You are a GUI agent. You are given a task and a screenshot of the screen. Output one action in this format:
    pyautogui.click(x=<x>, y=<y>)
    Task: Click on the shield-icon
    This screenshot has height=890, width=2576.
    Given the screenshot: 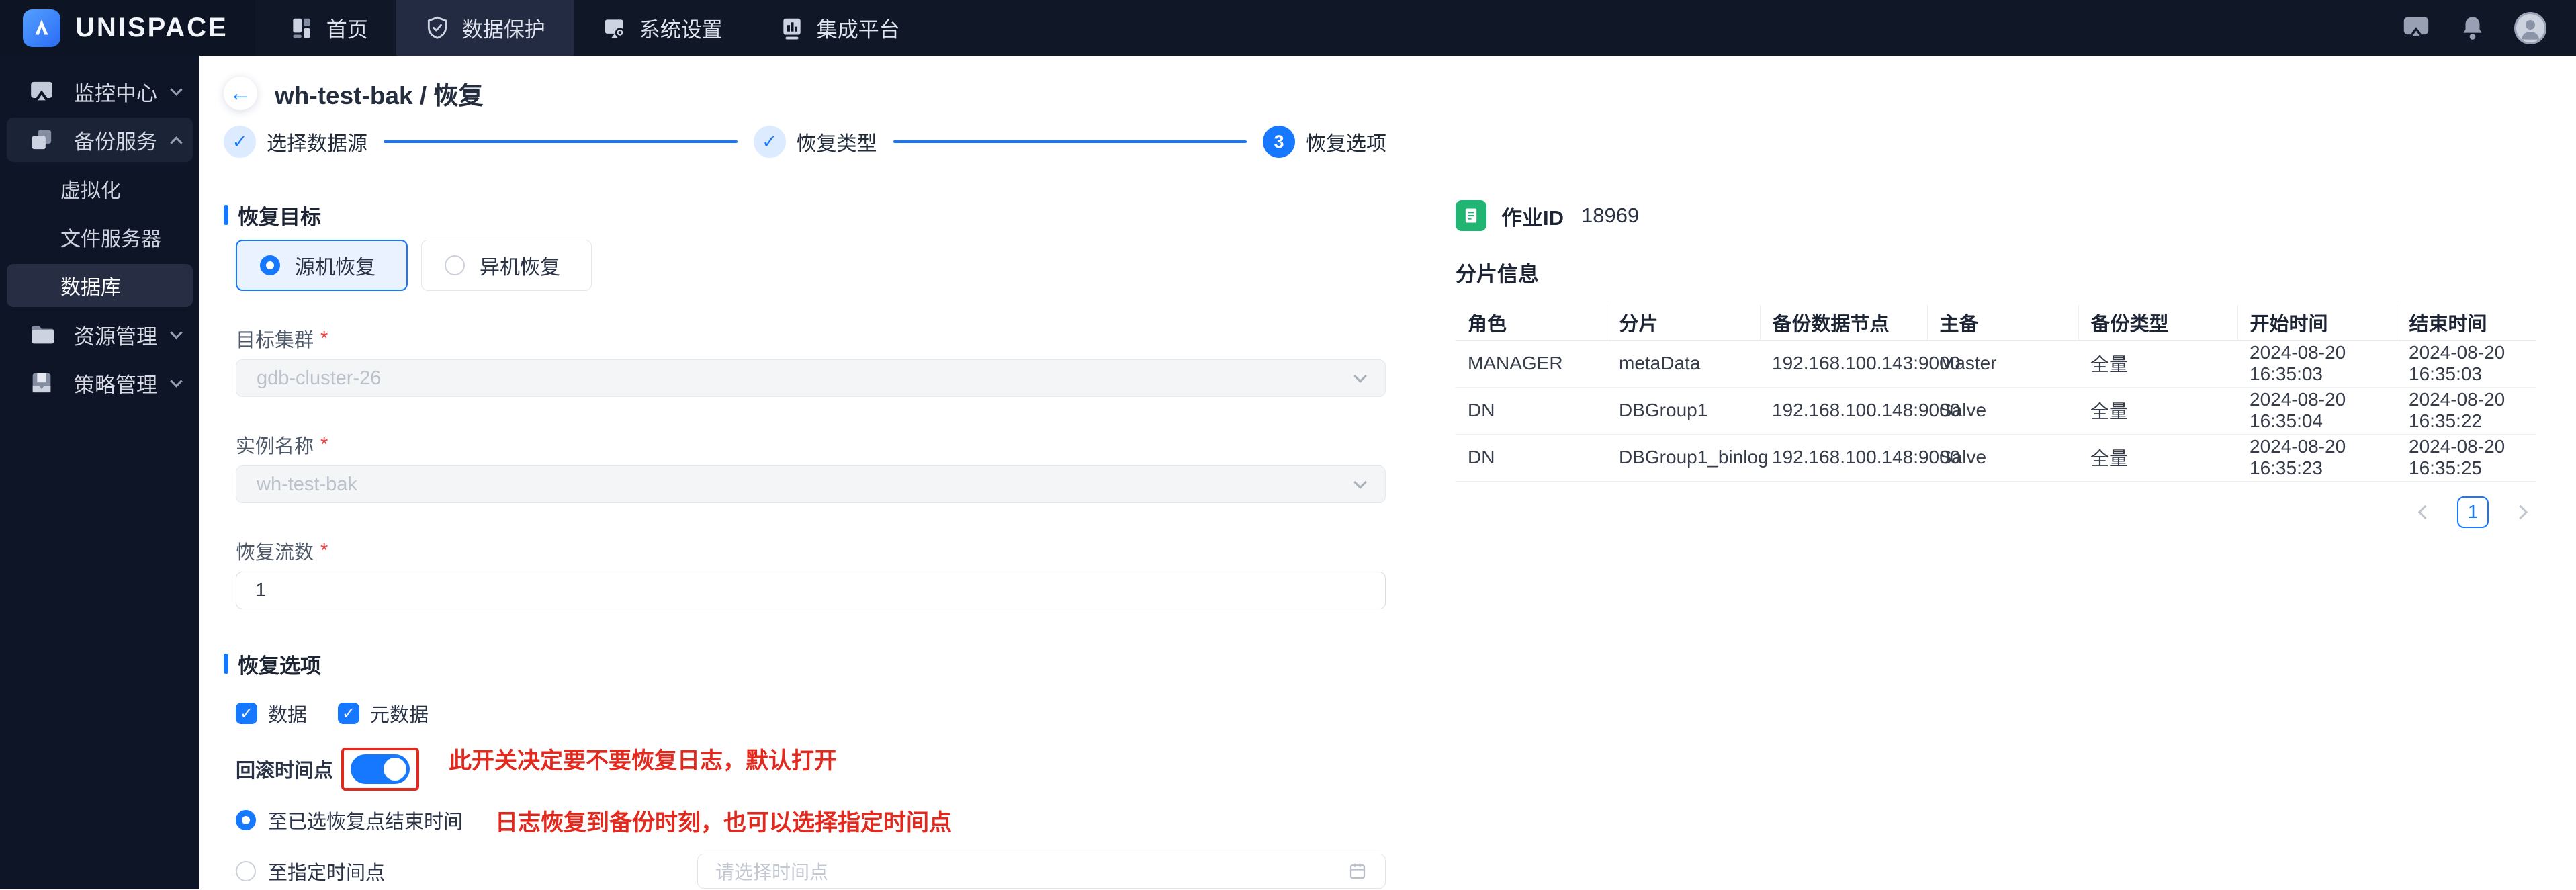 What is the action you would take?
    pyautogui.click(x=437, y=27)
    